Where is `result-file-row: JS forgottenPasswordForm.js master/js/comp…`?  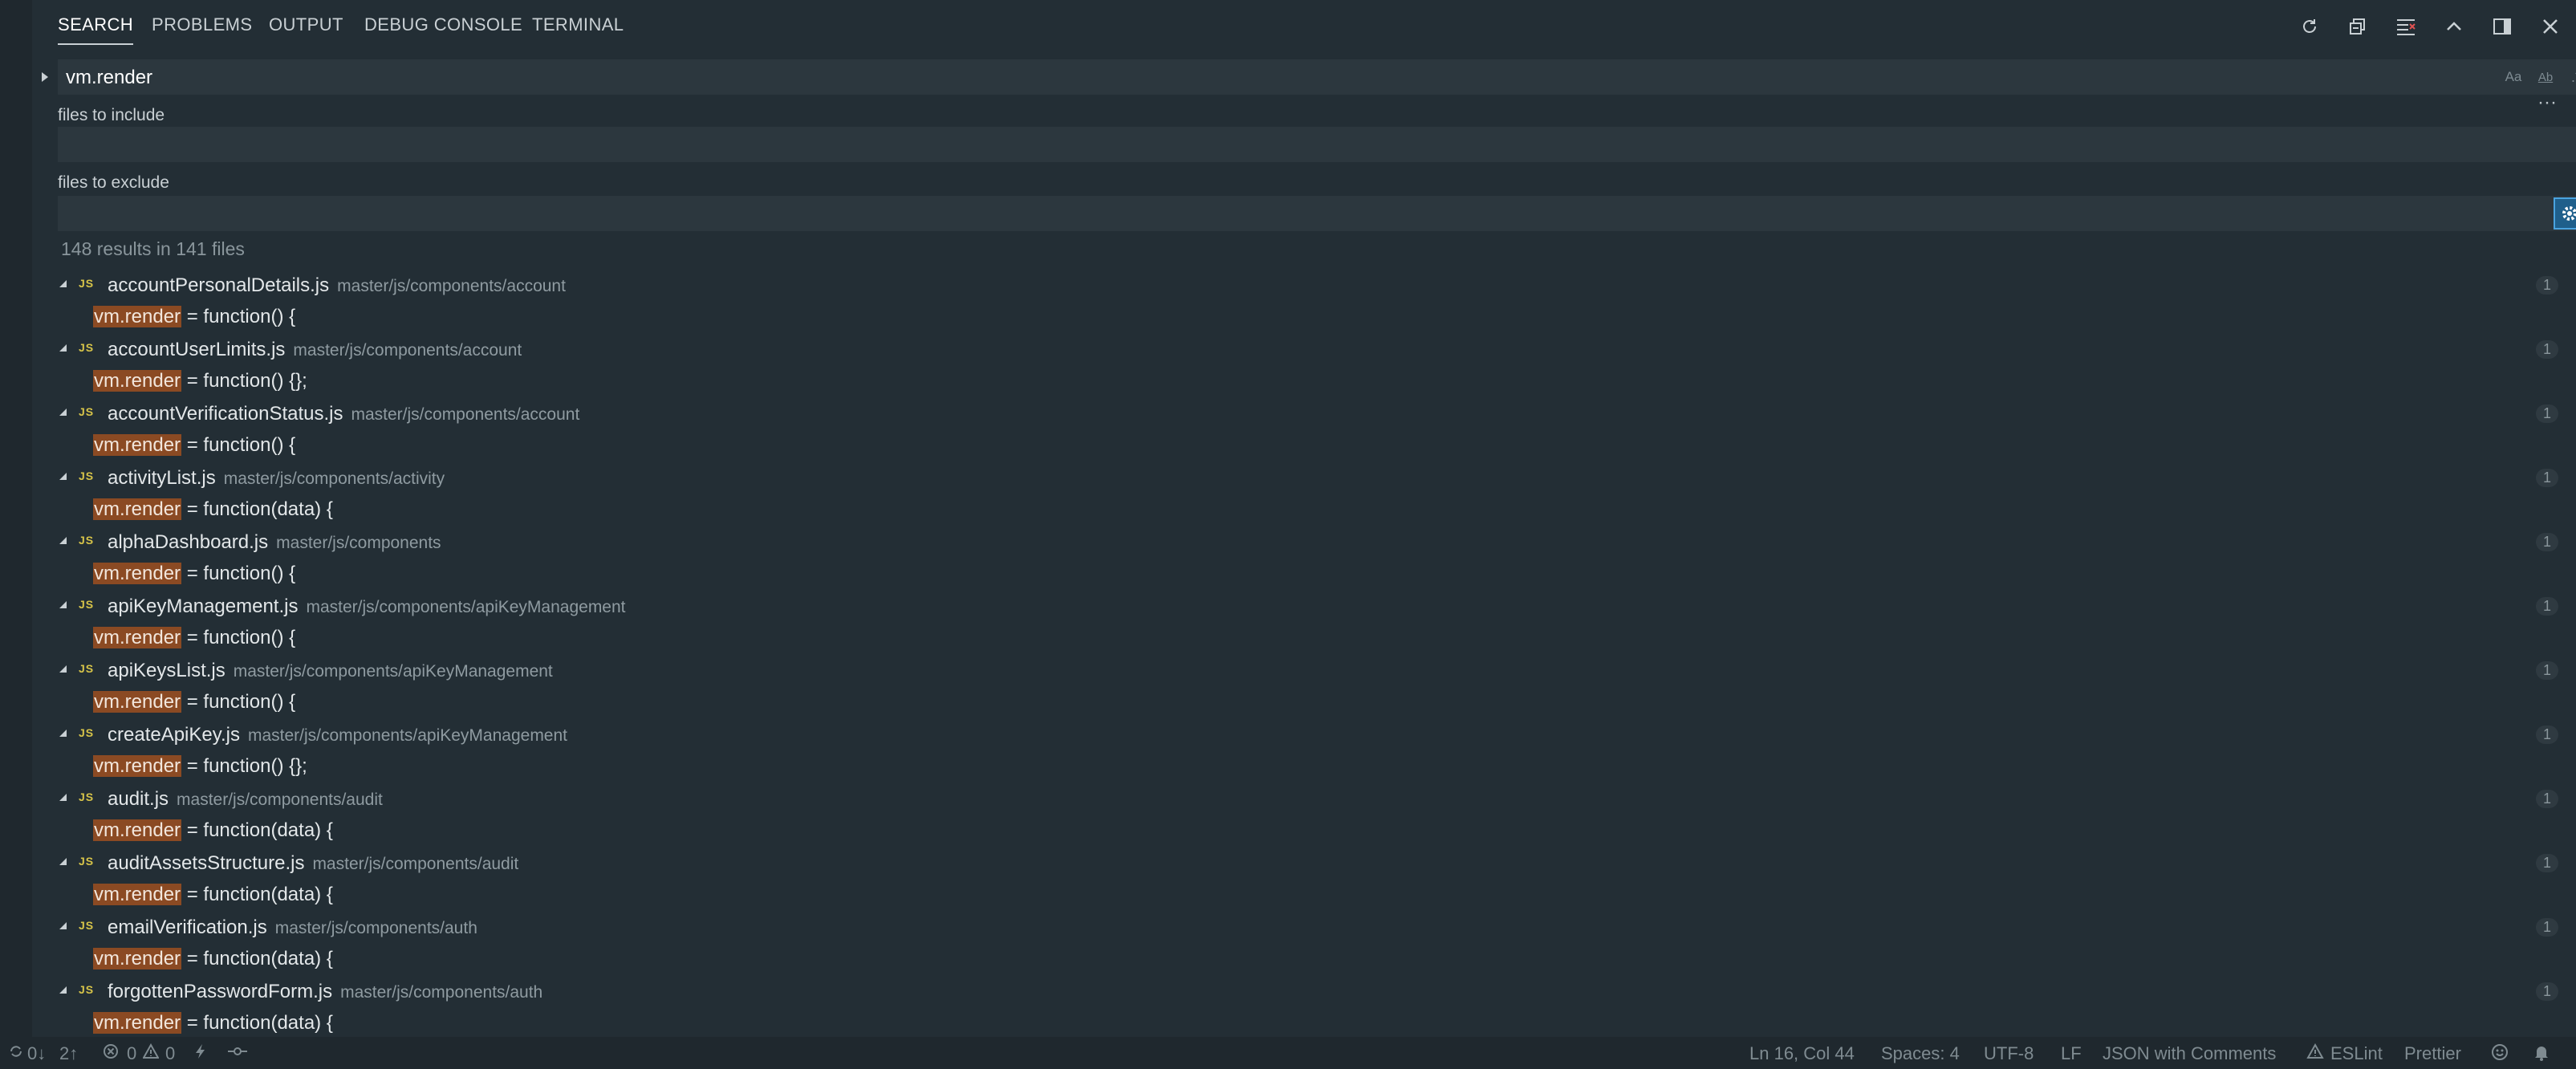 result-file-row: JS forgottenPasswordForm.js master/js/comp… is located at coordinates (1304, 990).